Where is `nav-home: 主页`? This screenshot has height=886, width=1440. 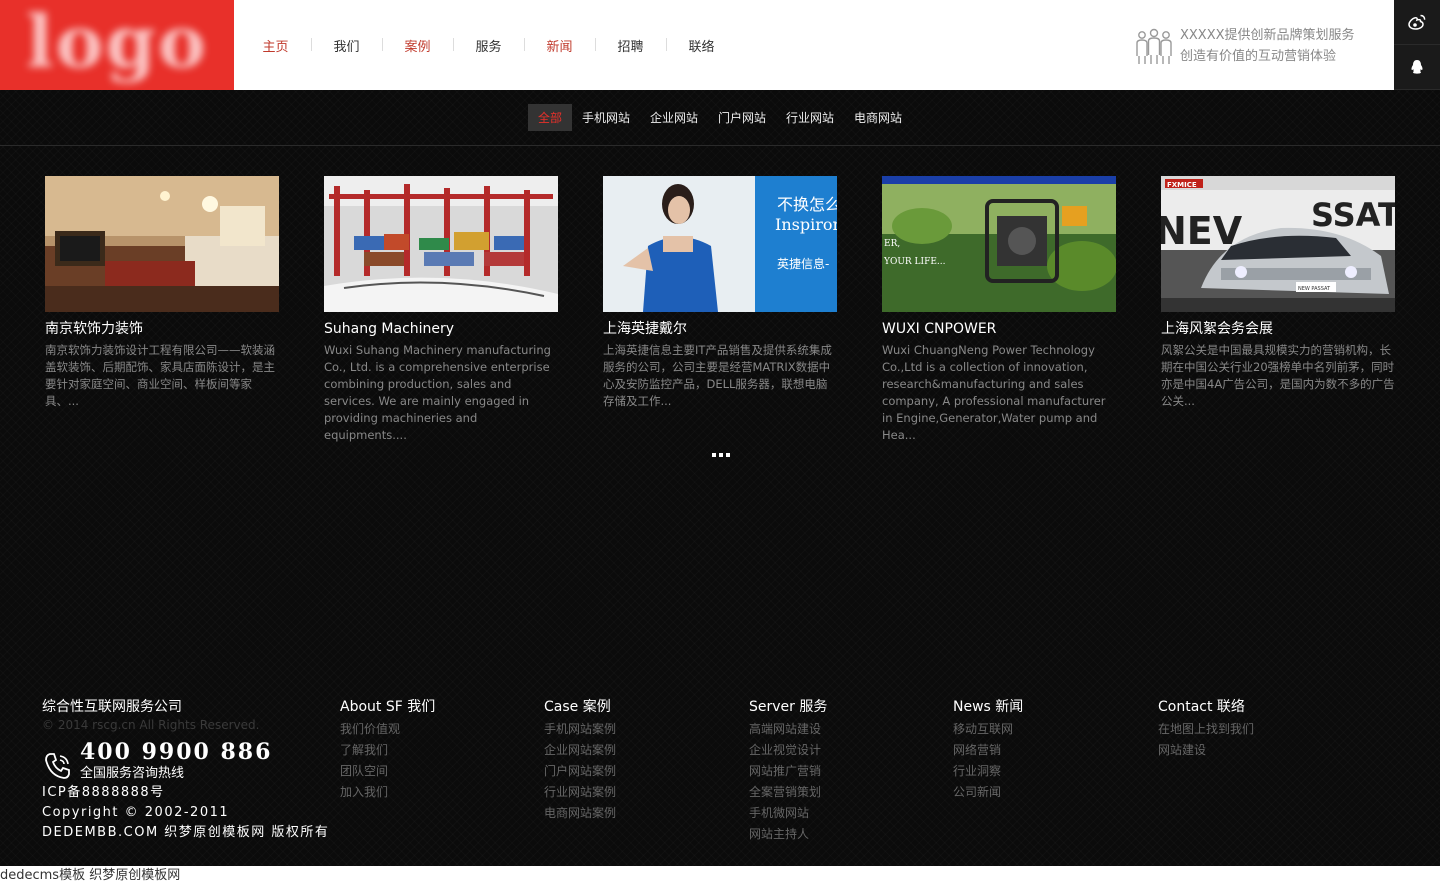 nav-home: 主页 is located at coordinates (275, 45).